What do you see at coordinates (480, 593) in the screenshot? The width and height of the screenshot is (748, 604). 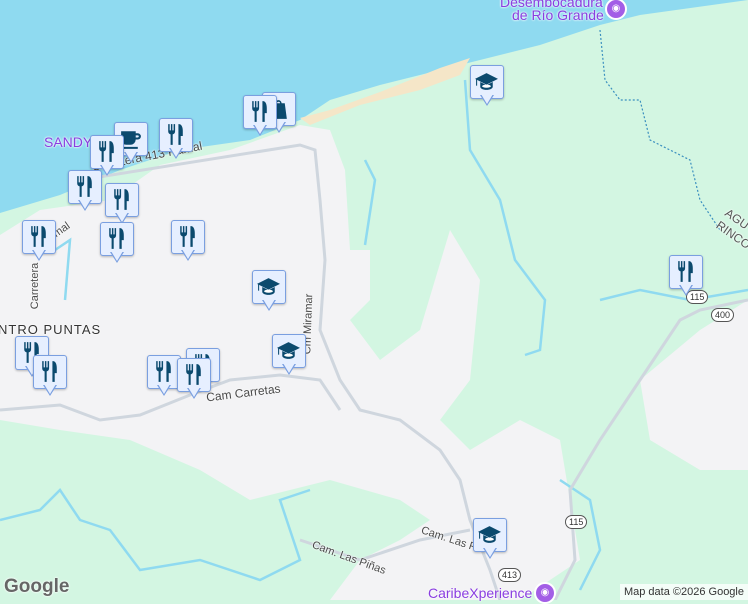 I see `poi-label-caribexperience: CaribeXperience` at bounding box center [480, 593].